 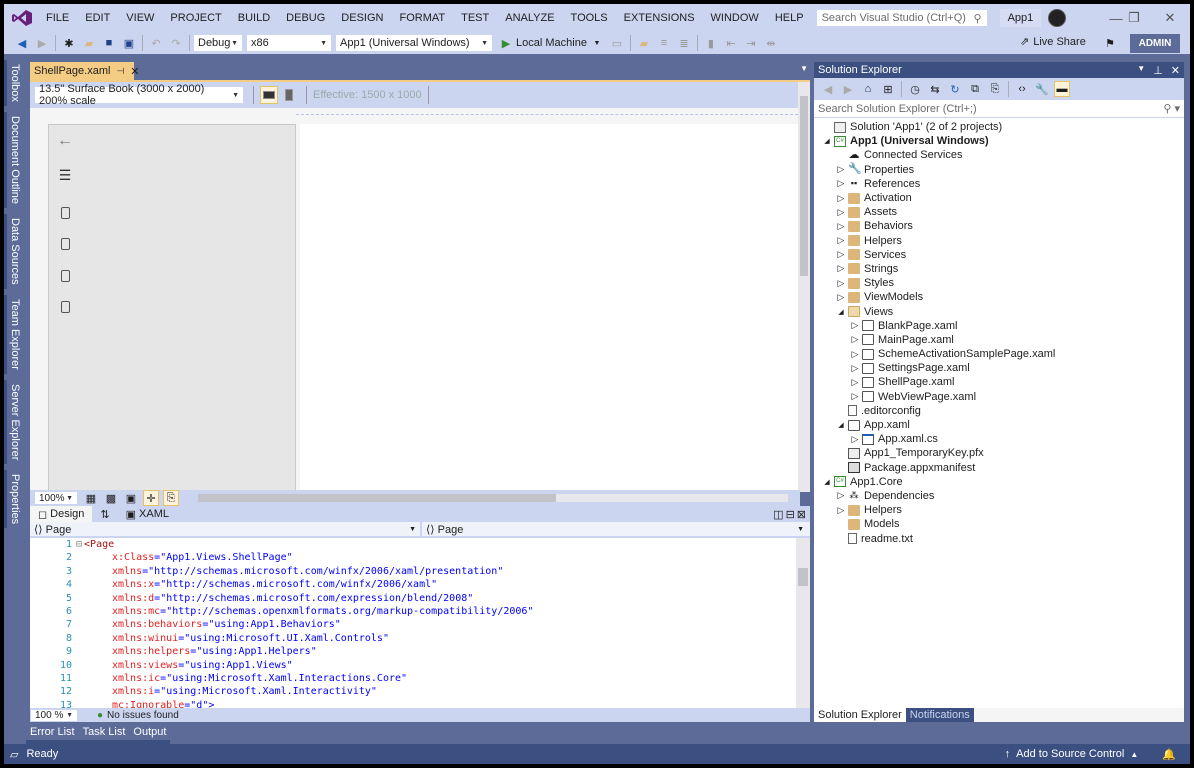 I want to click on tree-item: ▷ BlankPage.xaml, so click(x=999, y=326).